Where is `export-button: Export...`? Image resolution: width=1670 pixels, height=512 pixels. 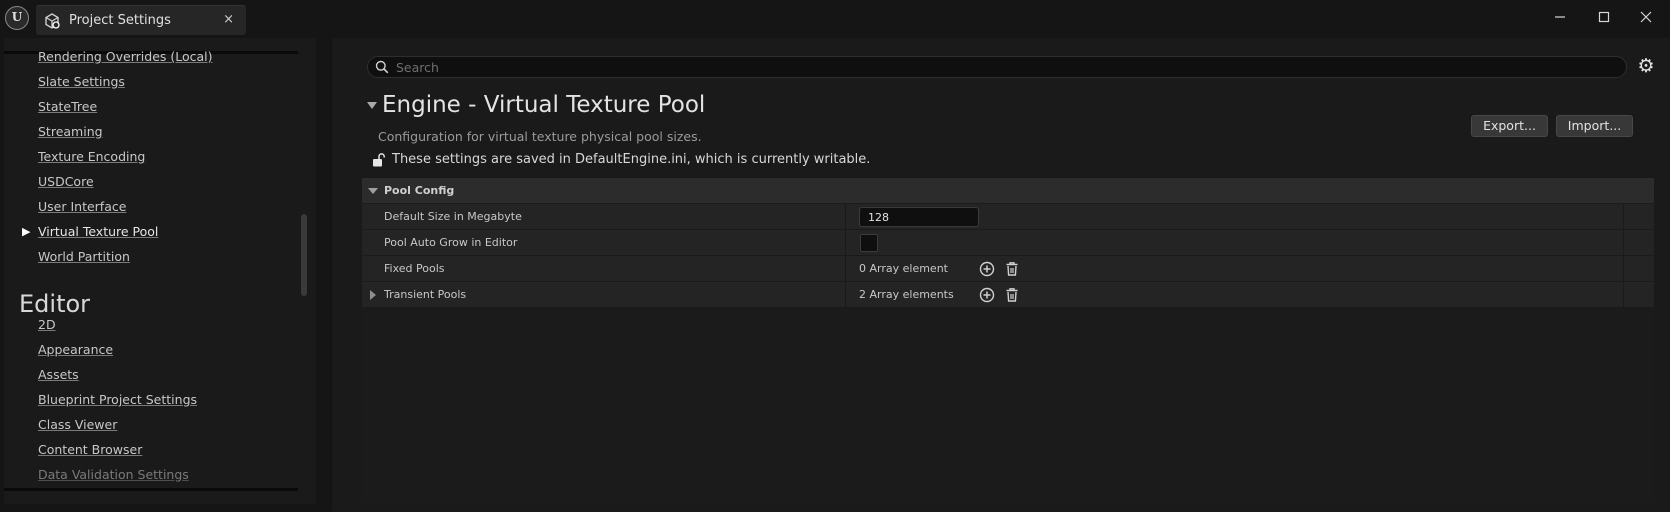
export-button: Export... is located at coordinates (1509, 126).